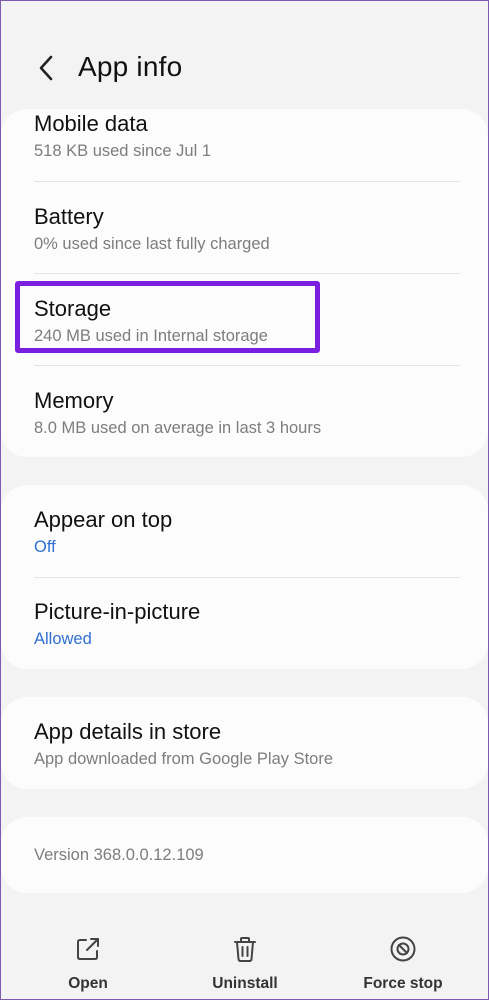 The height and width of the screenshot is (1000, 489). I want to click on item-title: Appear on top, so click(103, 519).